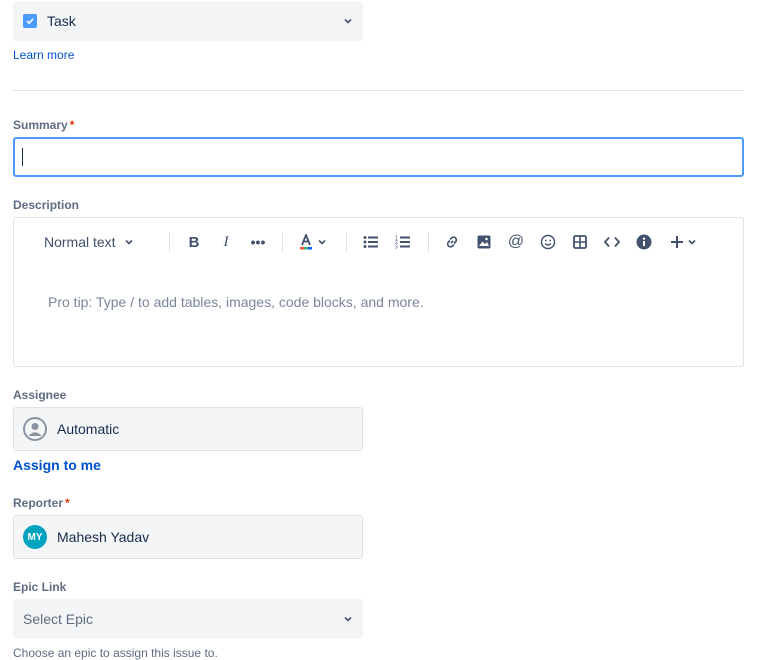 This screenshot has width=767, height=660. What do you see at coordinates (35, 429) in the screenshot?
I see `default-avatar-icon` at bounding box center [35, 429].